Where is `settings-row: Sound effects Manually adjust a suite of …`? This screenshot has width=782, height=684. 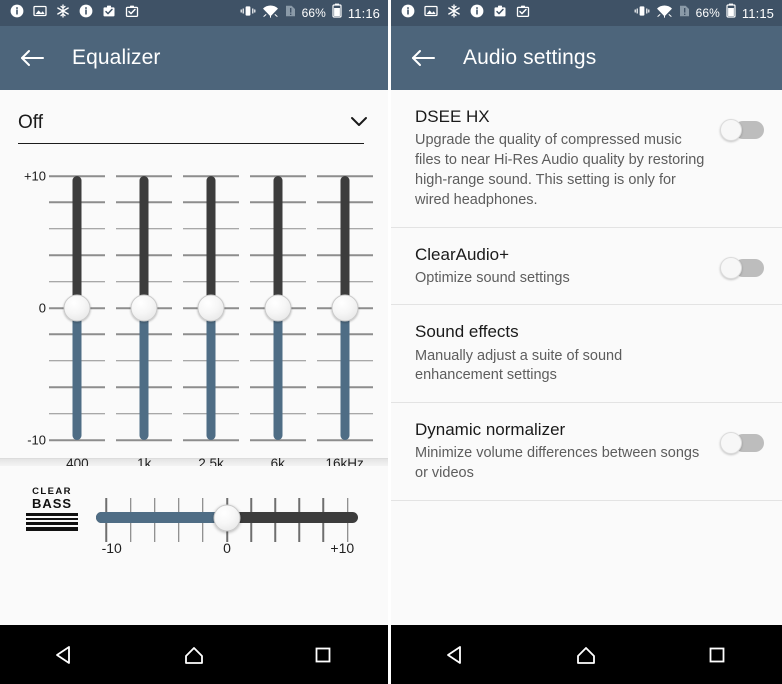 settings-row: Sound effects Manually adjust a suite of … is located at coordinates (586, 354).